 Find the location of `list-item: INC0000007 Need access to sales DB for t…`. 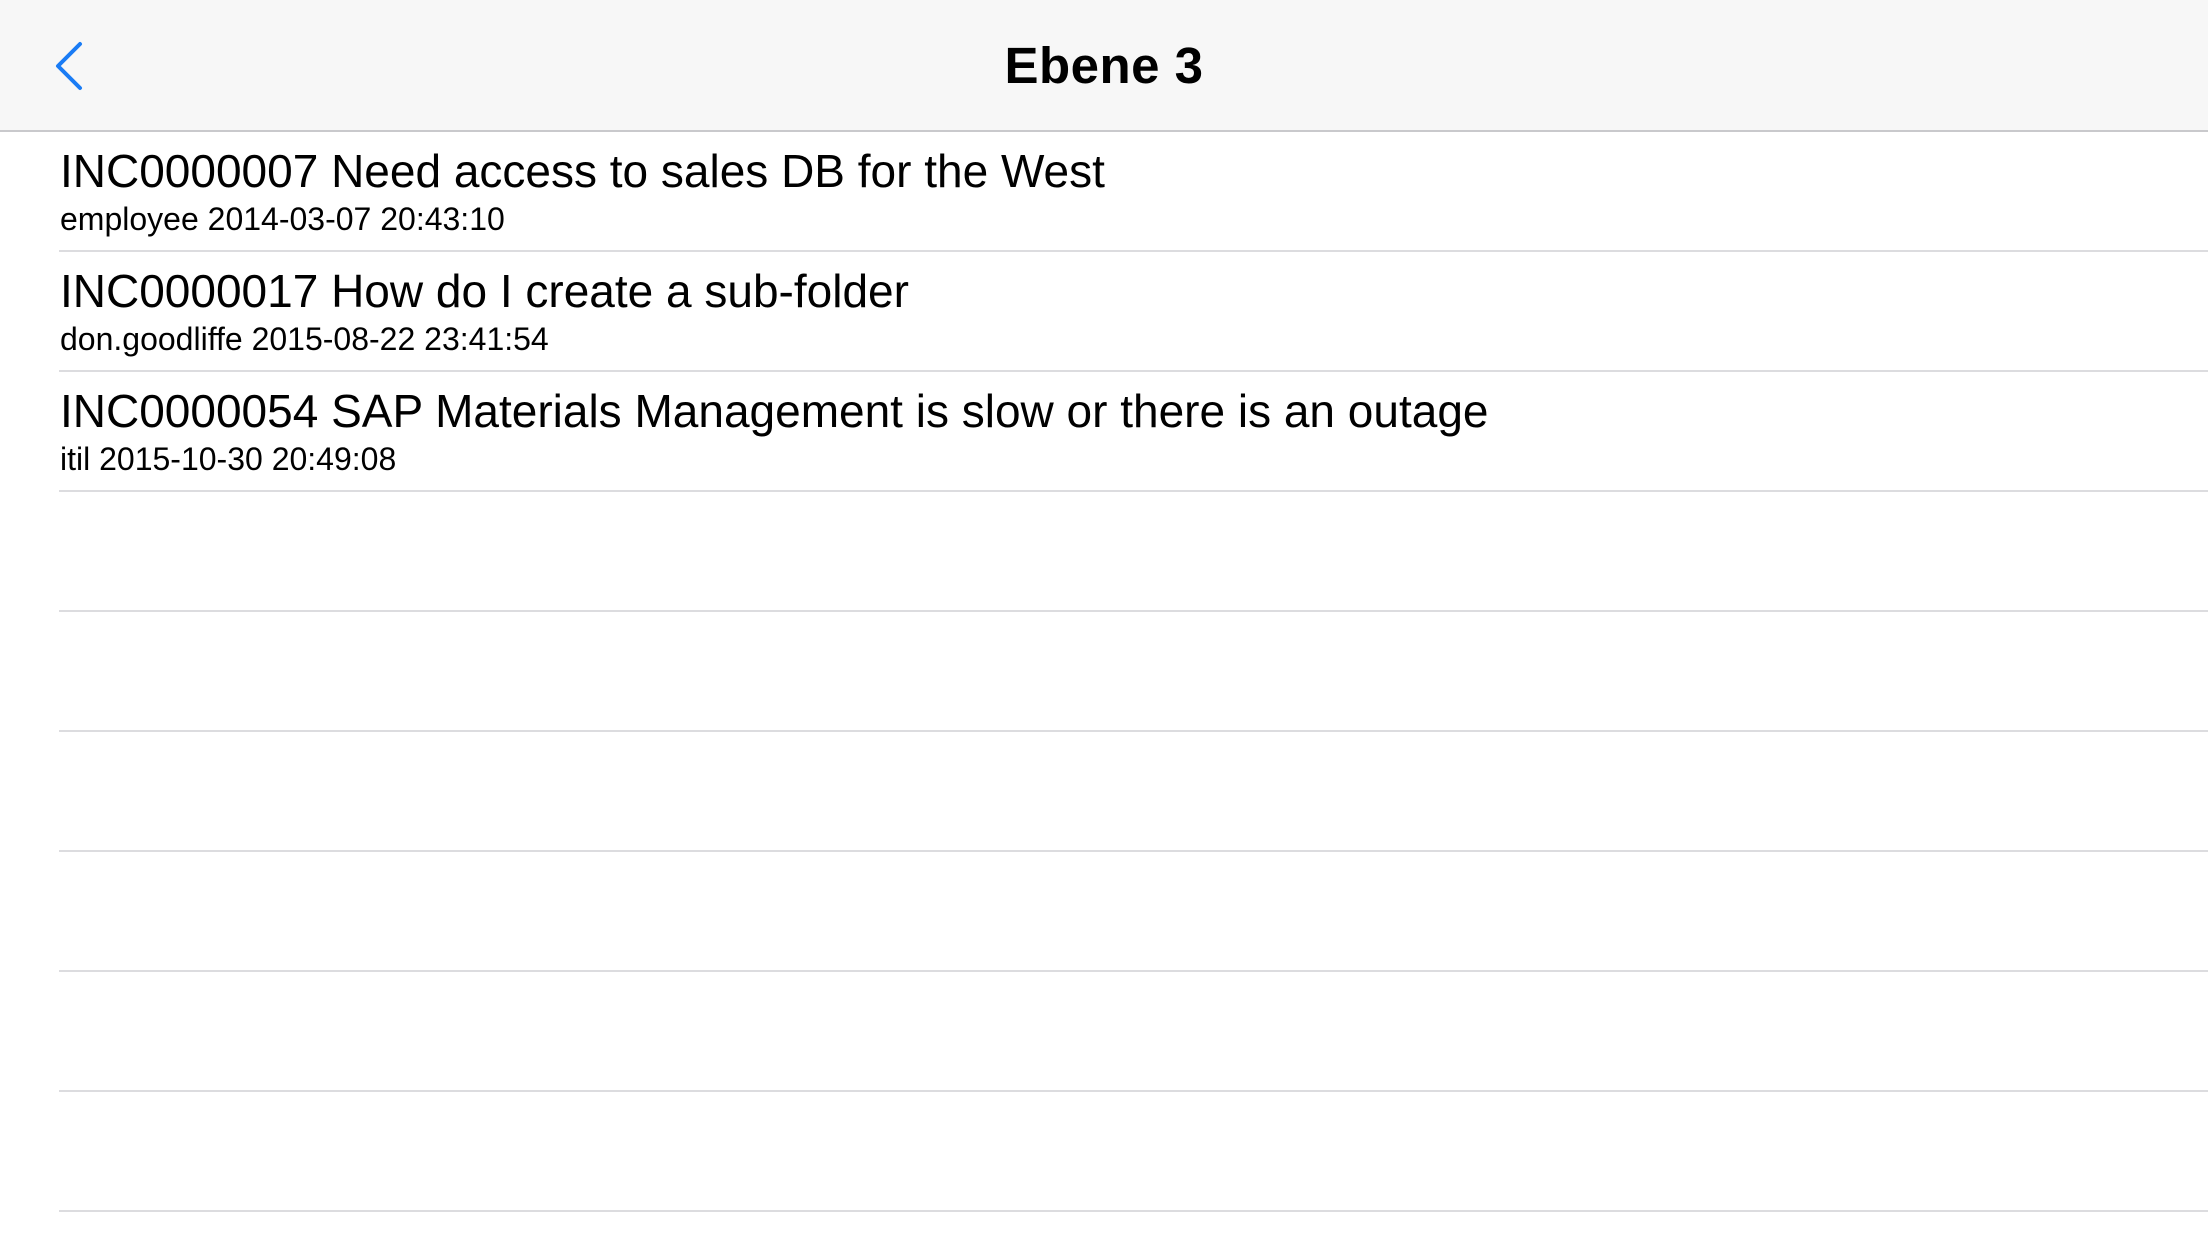

list-item: INC0000007 Need access to sales DB for t… is located at coordinates (1104, 192).